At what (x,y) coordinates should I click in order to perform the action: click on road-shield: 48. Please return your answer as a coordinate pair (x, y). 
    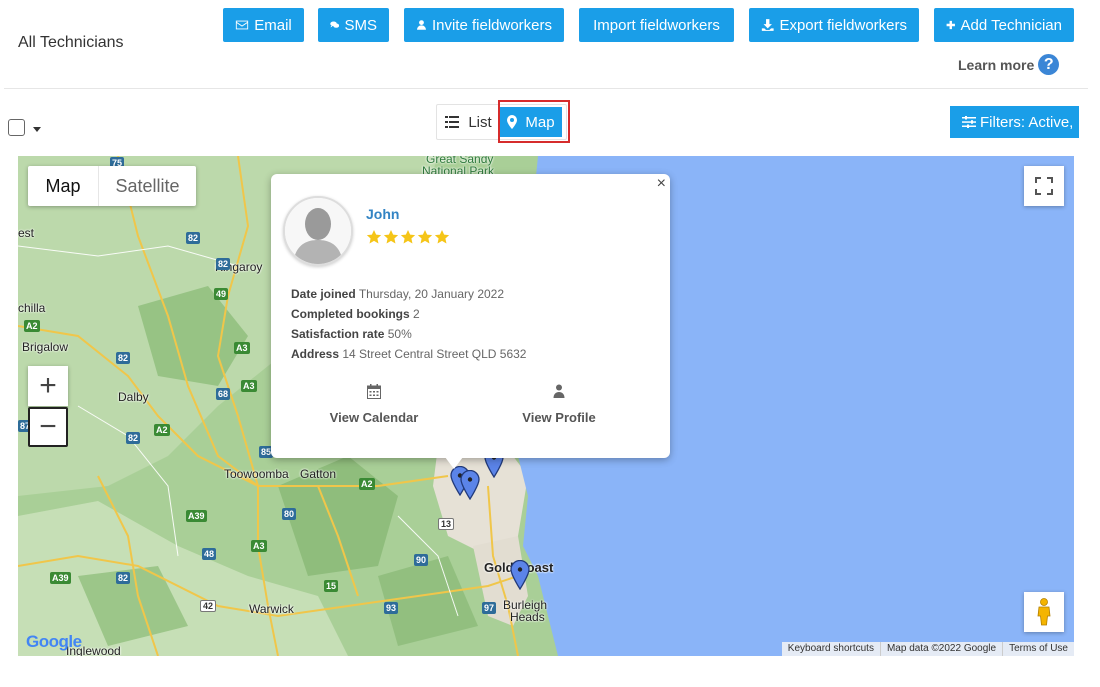
    Looking at the image, I should click on (209, 554).